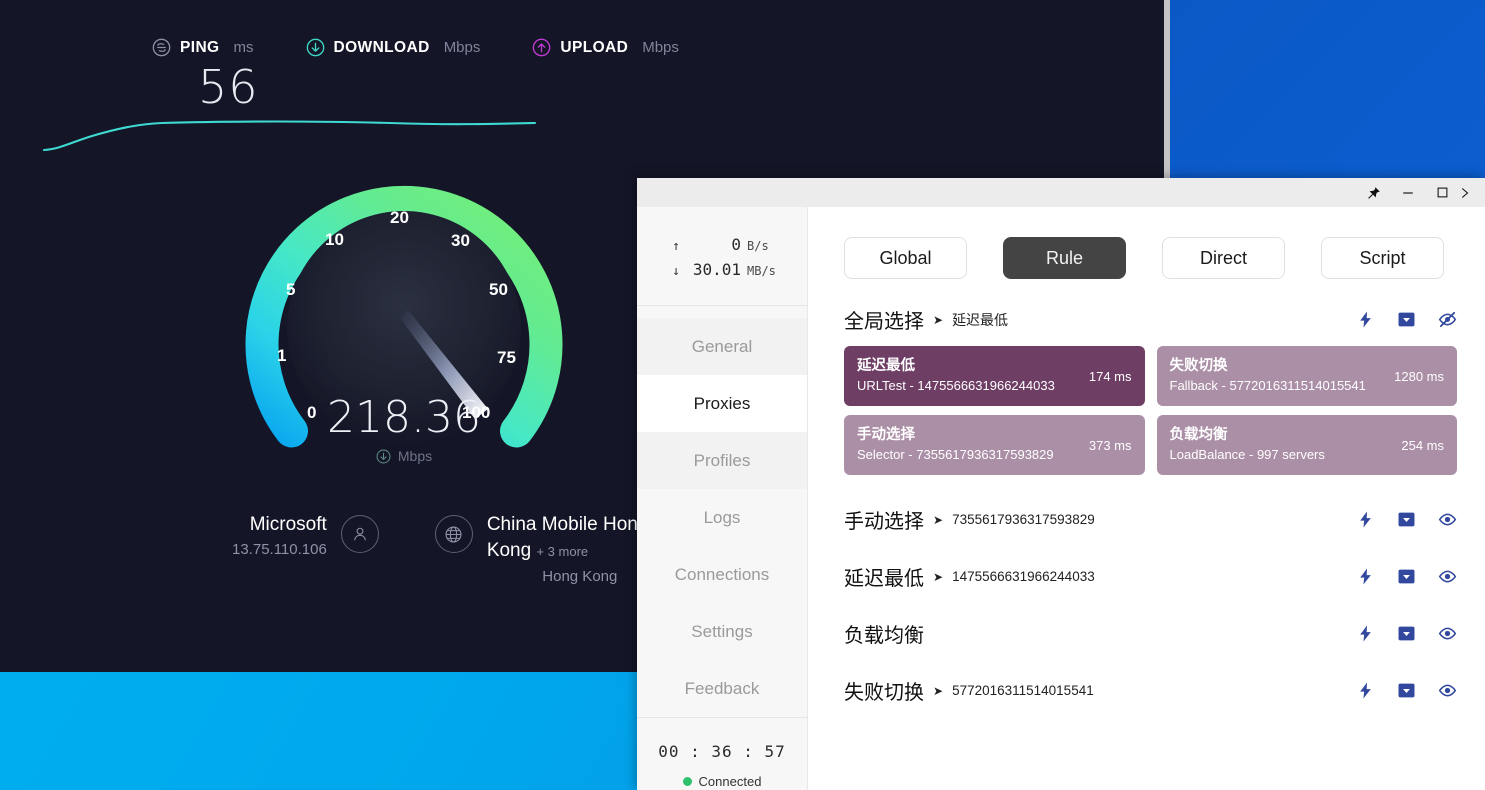 This screenshot has height=790, width=1485. I want to click on group-row-manual: 手动选择 ➤ 7355617936317593829, so click(1146, 519).